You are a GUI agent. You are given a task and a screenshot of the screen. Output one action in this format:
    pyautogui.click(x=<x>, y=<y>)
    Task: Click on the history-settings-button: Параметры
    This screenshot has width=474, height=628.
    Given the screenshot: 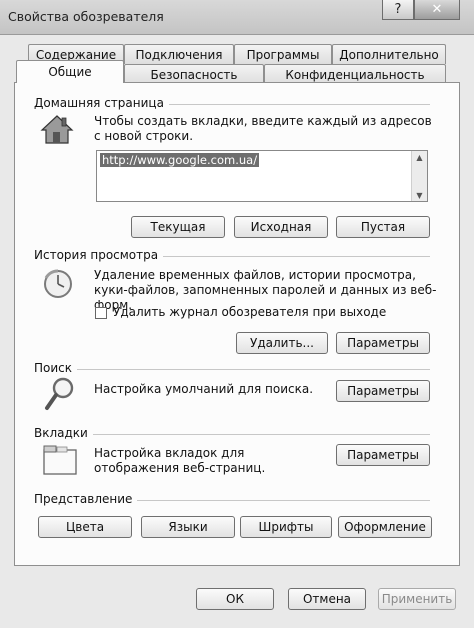 What is the action you would take?
    pyautogui.click(x=383, y=343)
    